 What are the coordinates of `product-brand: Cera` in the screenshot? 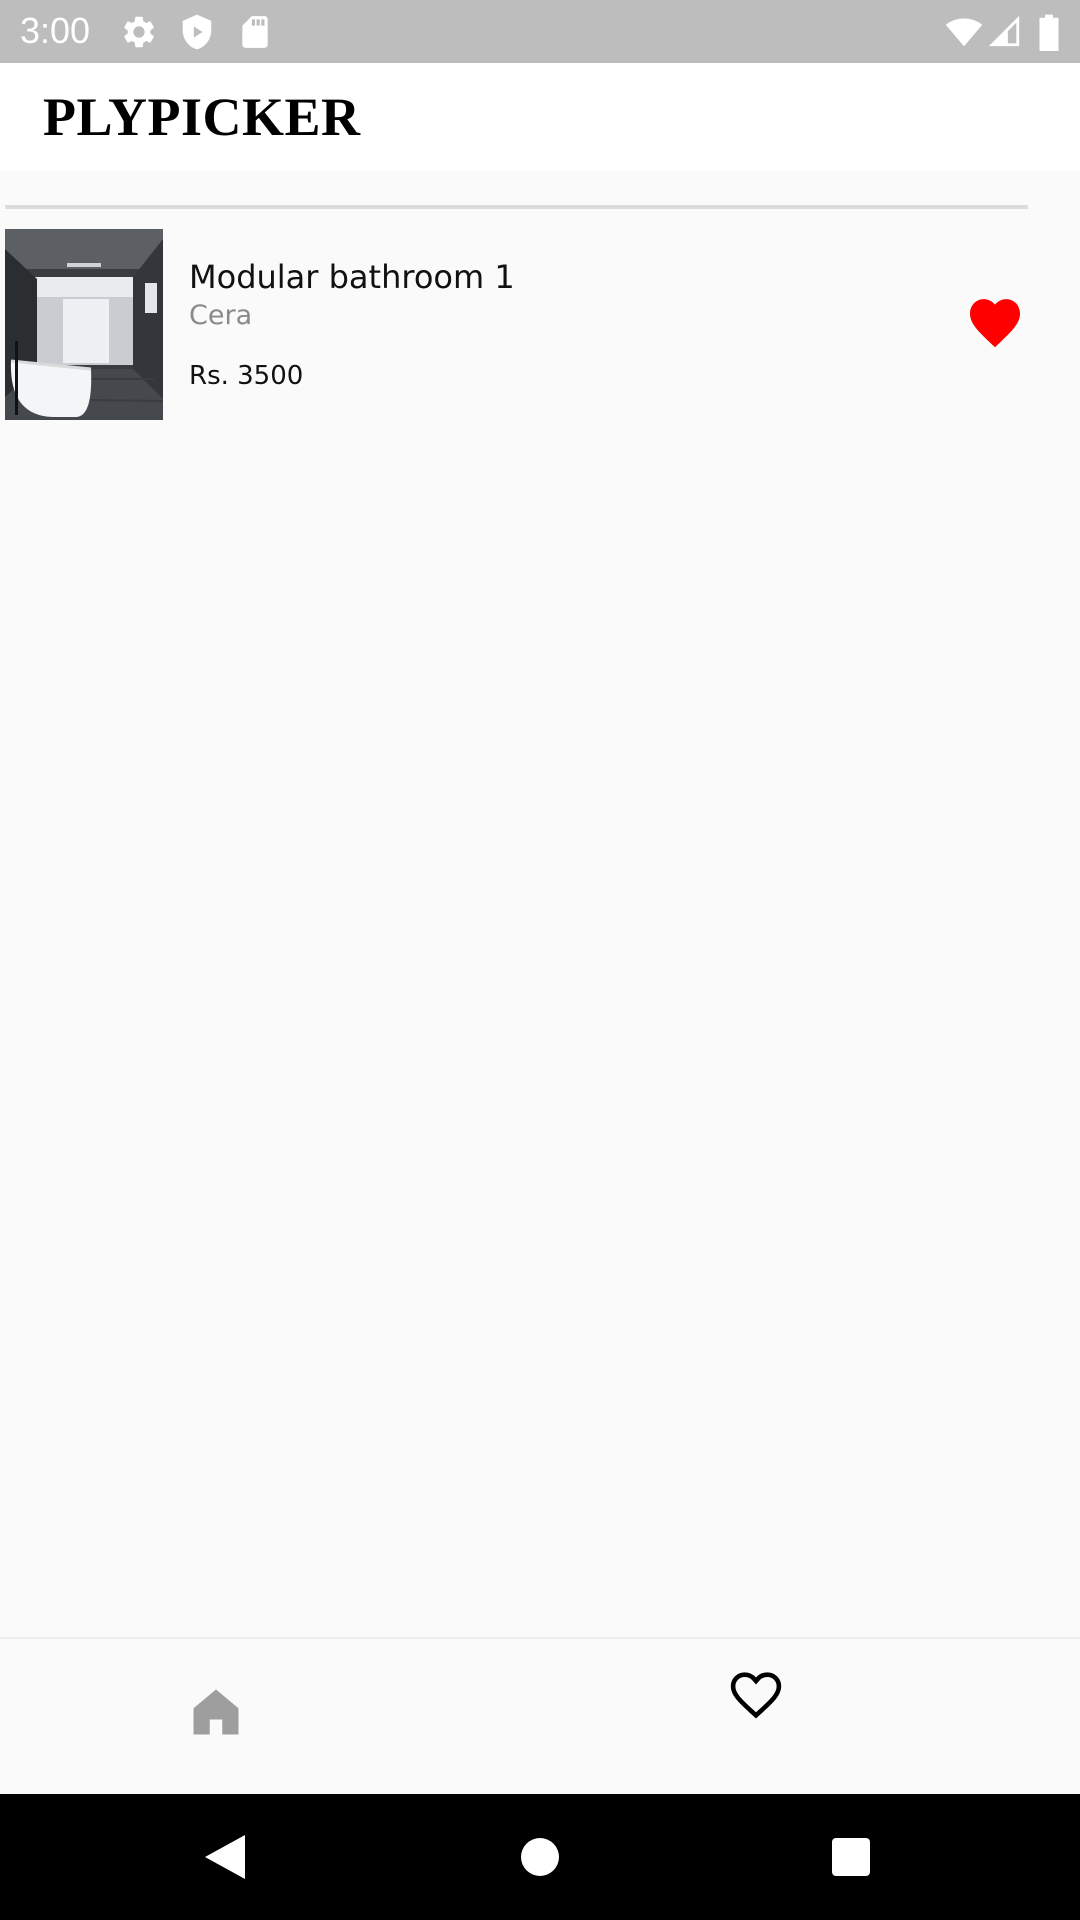 It's located at (221, 315).